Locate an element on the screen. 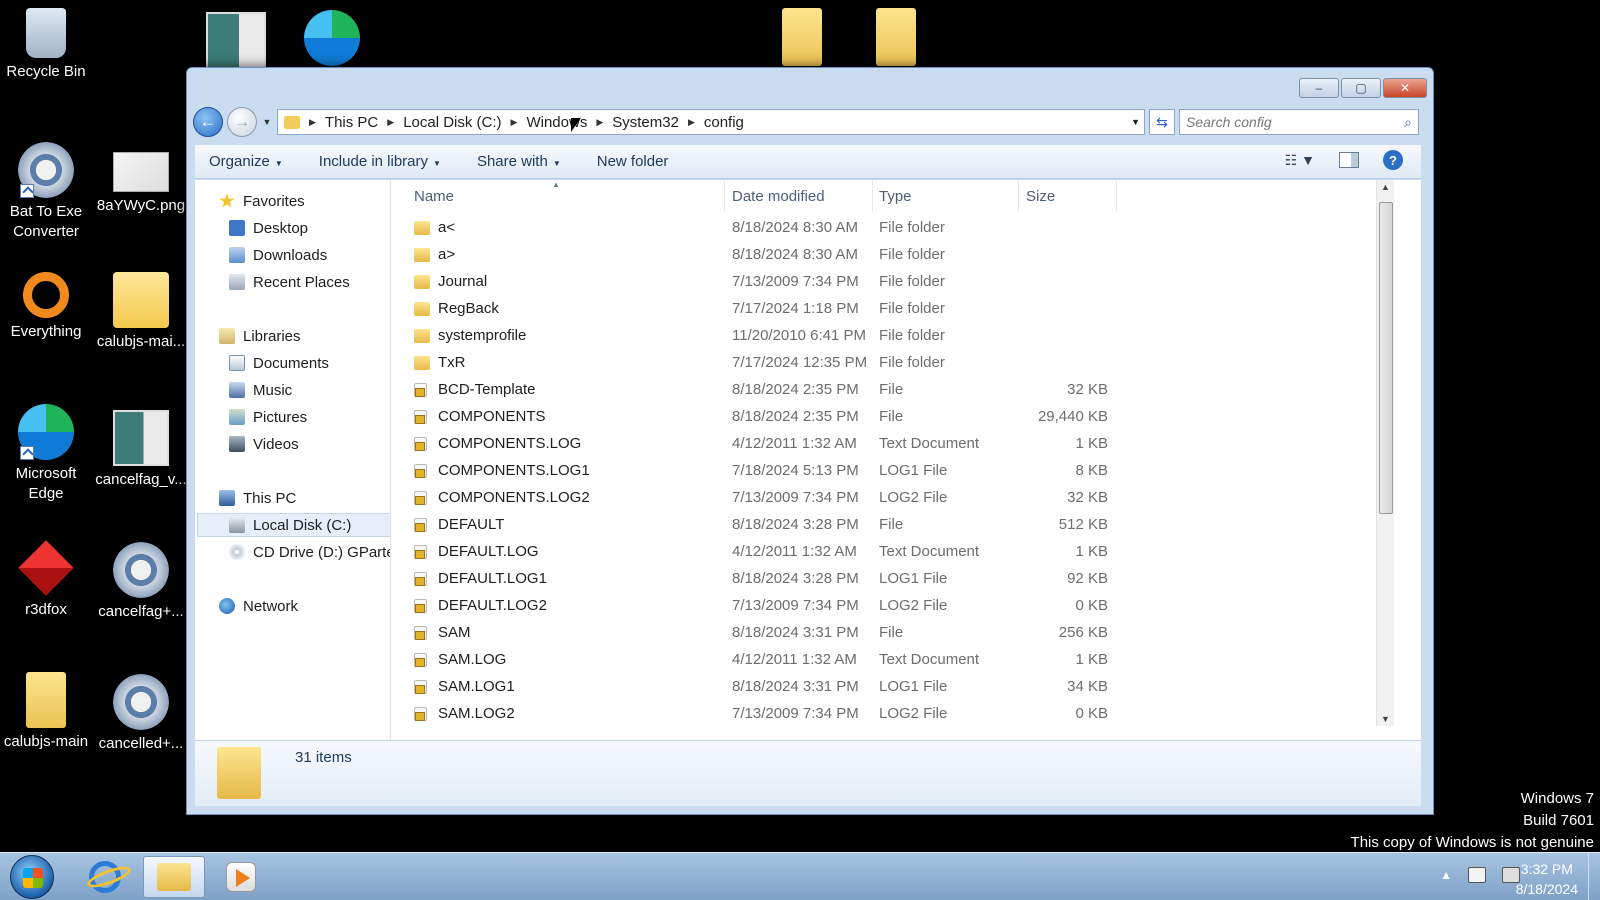  close-button: ✕ is located at coordinates (1405, 88).